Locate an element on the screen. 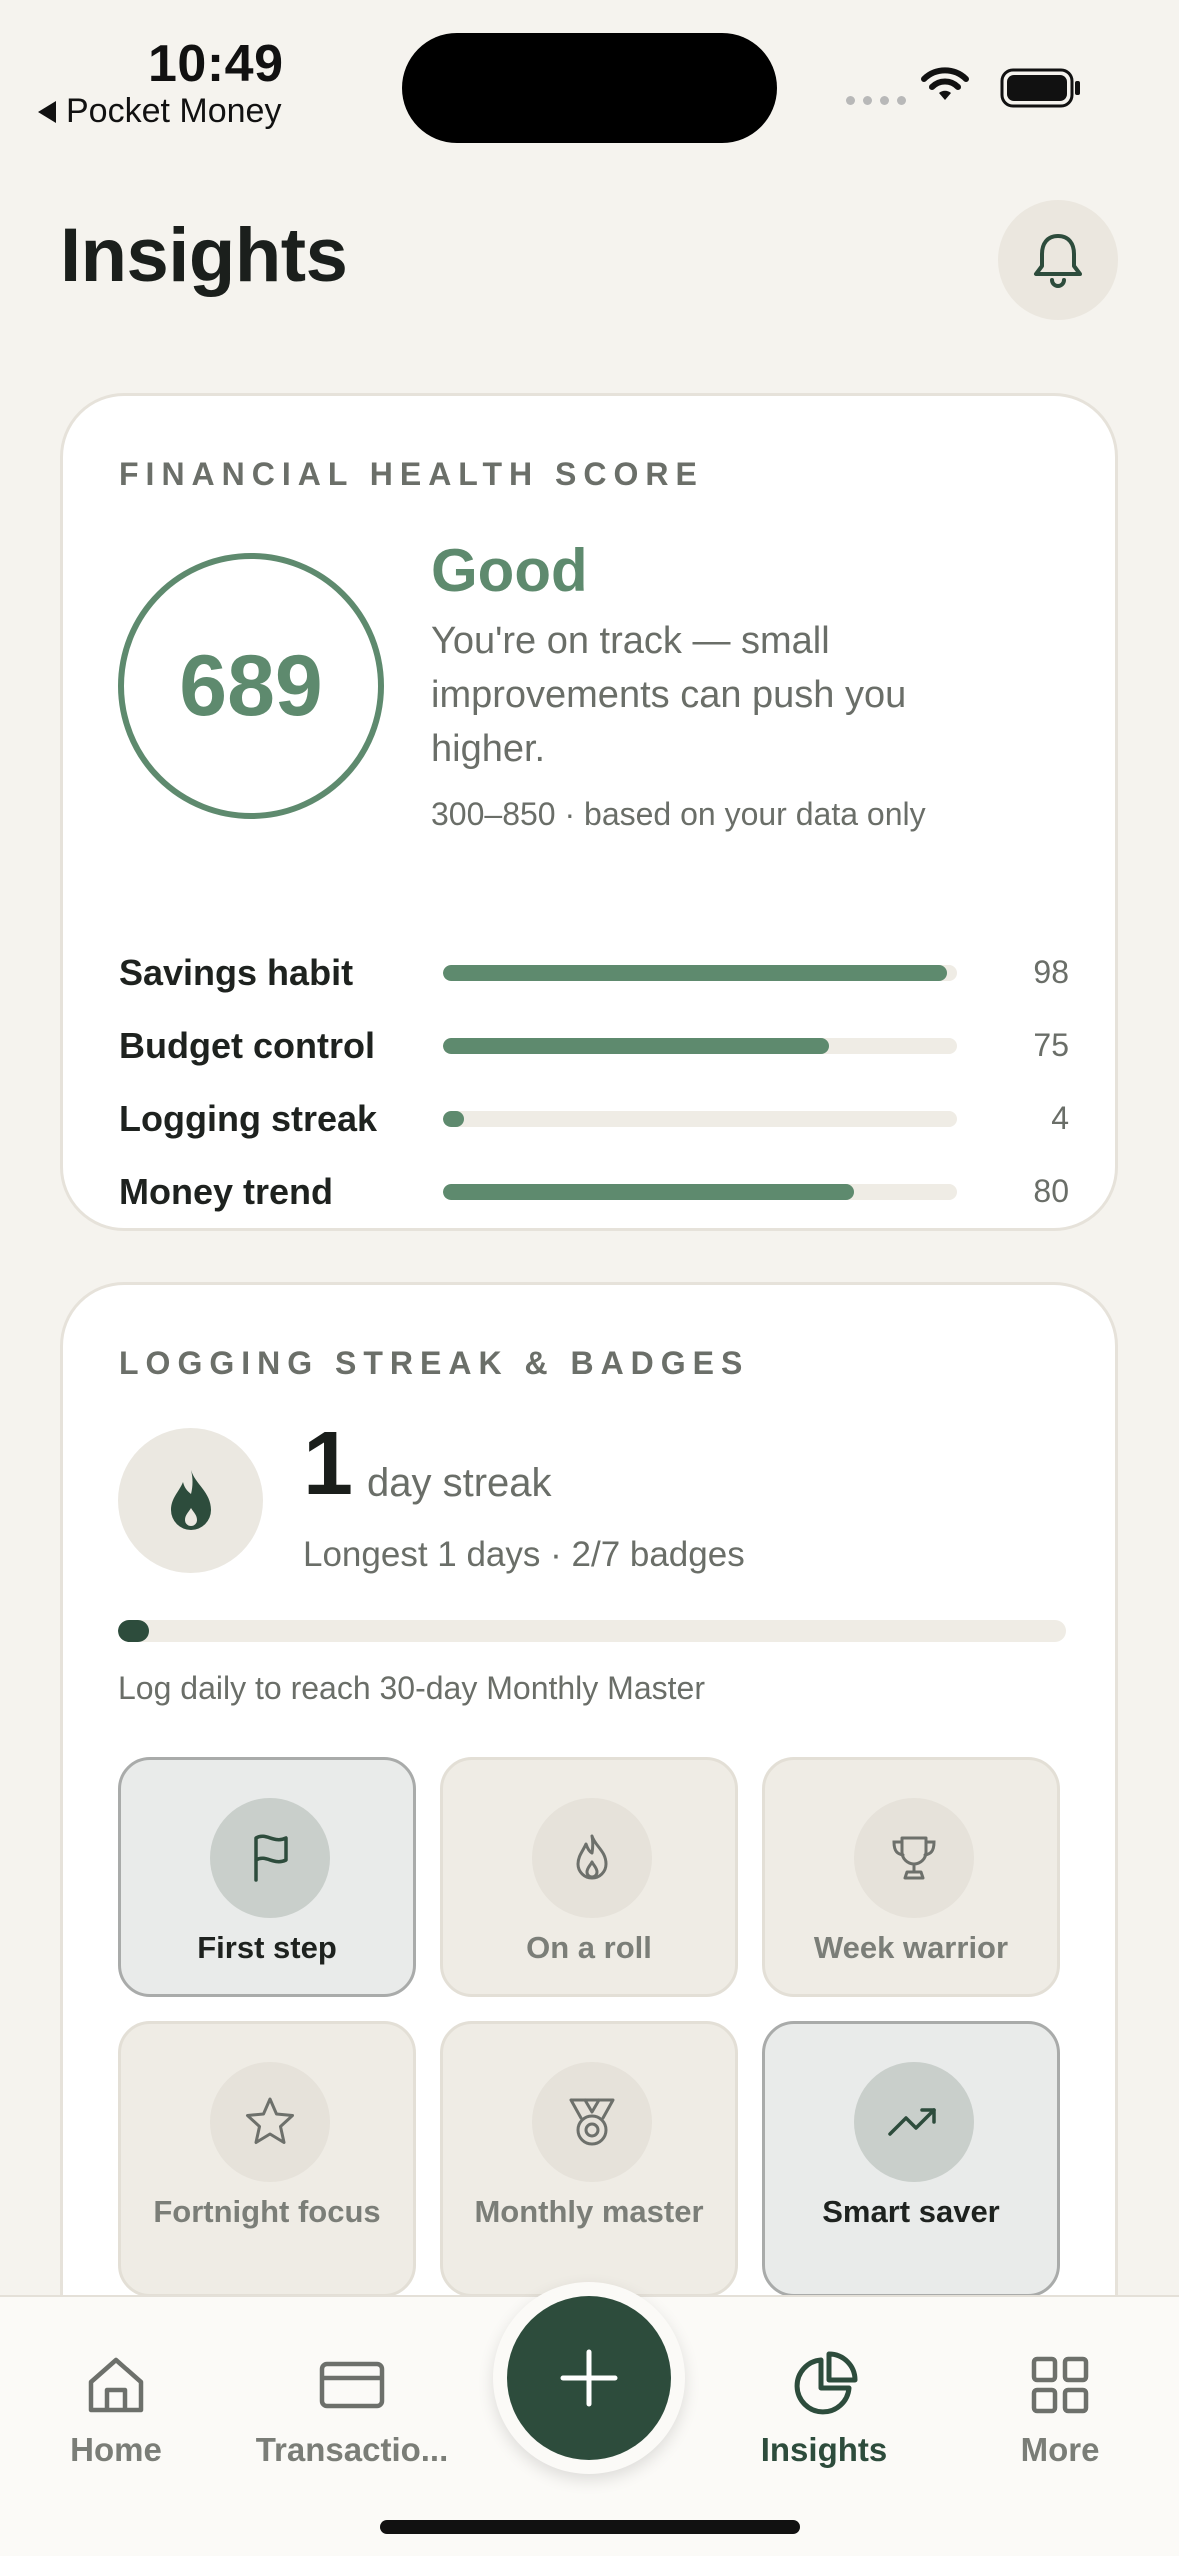 This screenshot has height=2556, width=1179. streak-count: 1 is located at coordinates (328, 1464).